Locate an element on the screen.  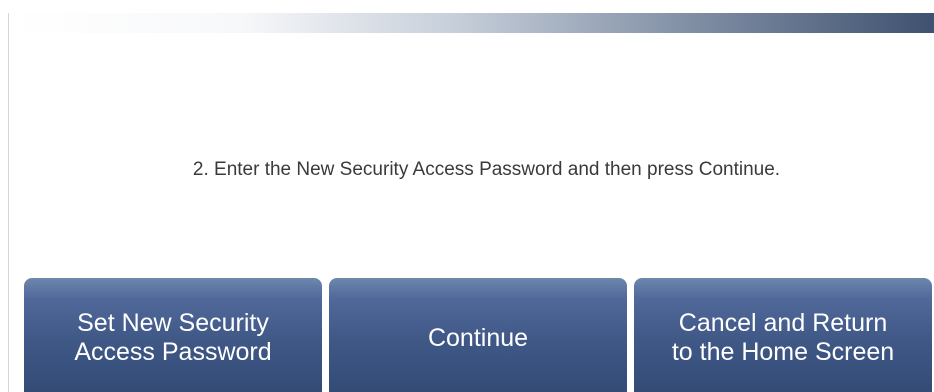
header-bar is located at coordinates (471, 23).